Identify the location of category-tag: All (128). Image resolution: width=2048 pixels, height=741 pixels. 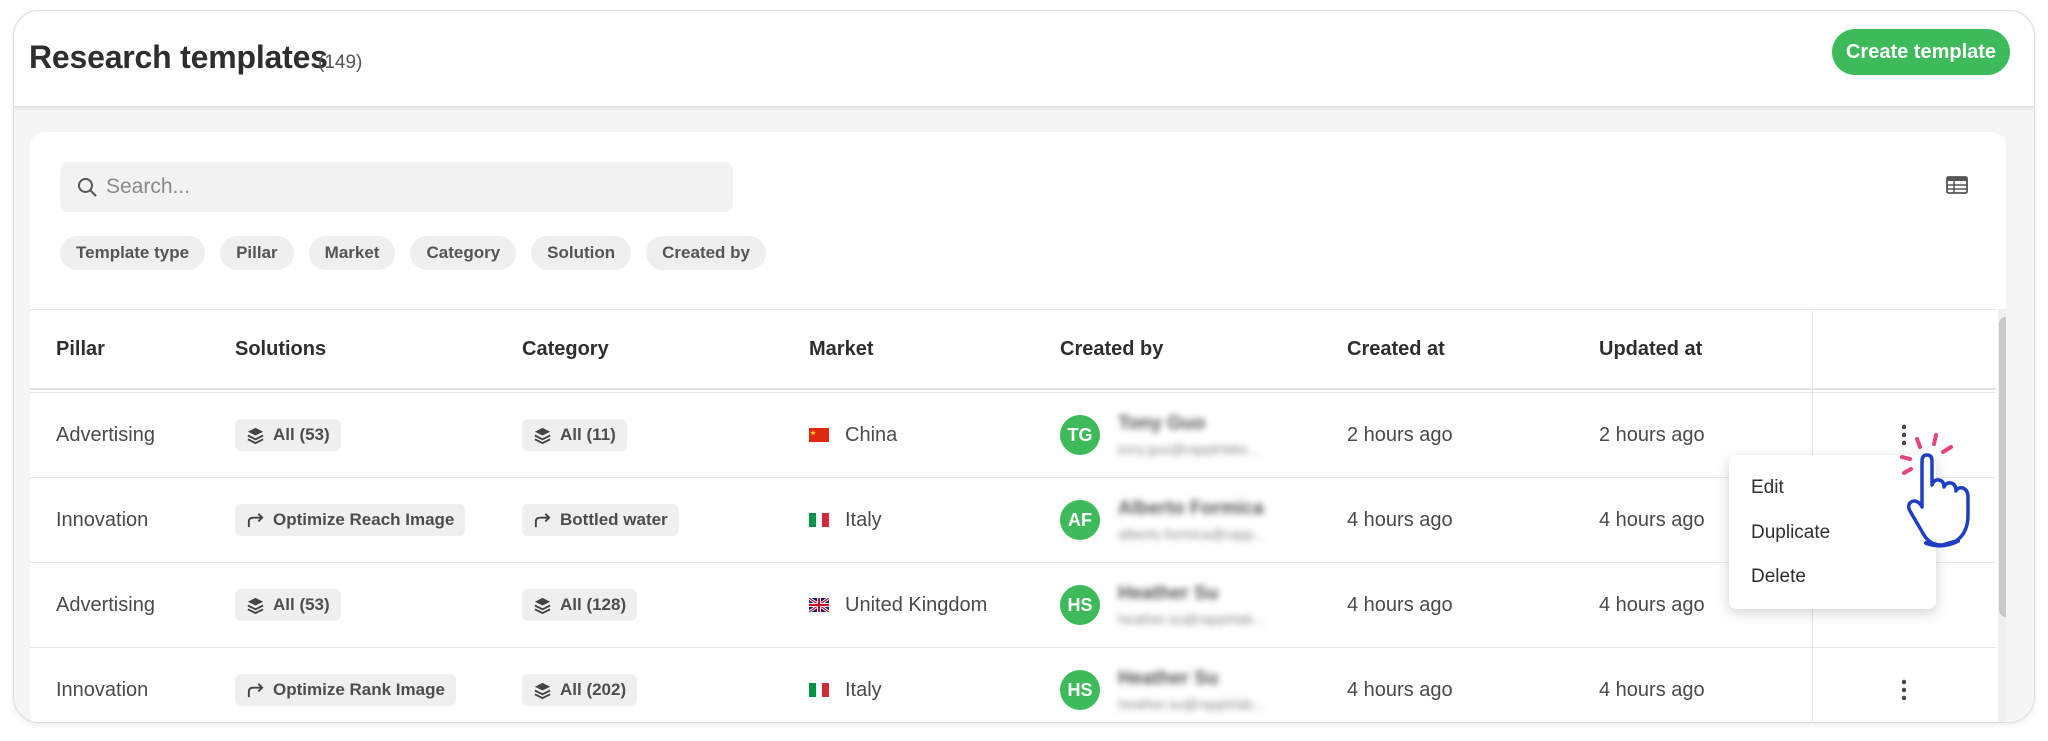
(580, 605).